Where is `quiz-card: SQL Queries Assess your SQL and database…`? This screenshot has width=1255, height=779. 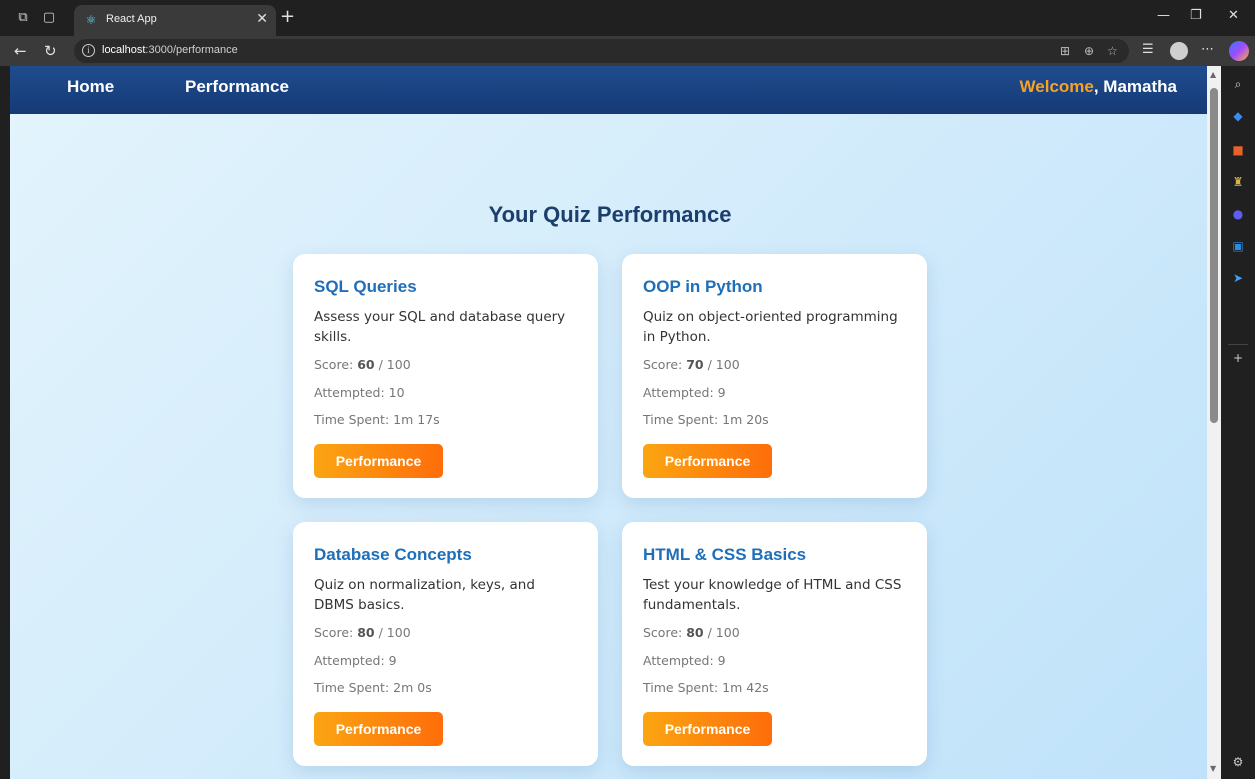
quiz-card: SQL Queries Assess your SQL and database… is located at coordinates (445, 376).